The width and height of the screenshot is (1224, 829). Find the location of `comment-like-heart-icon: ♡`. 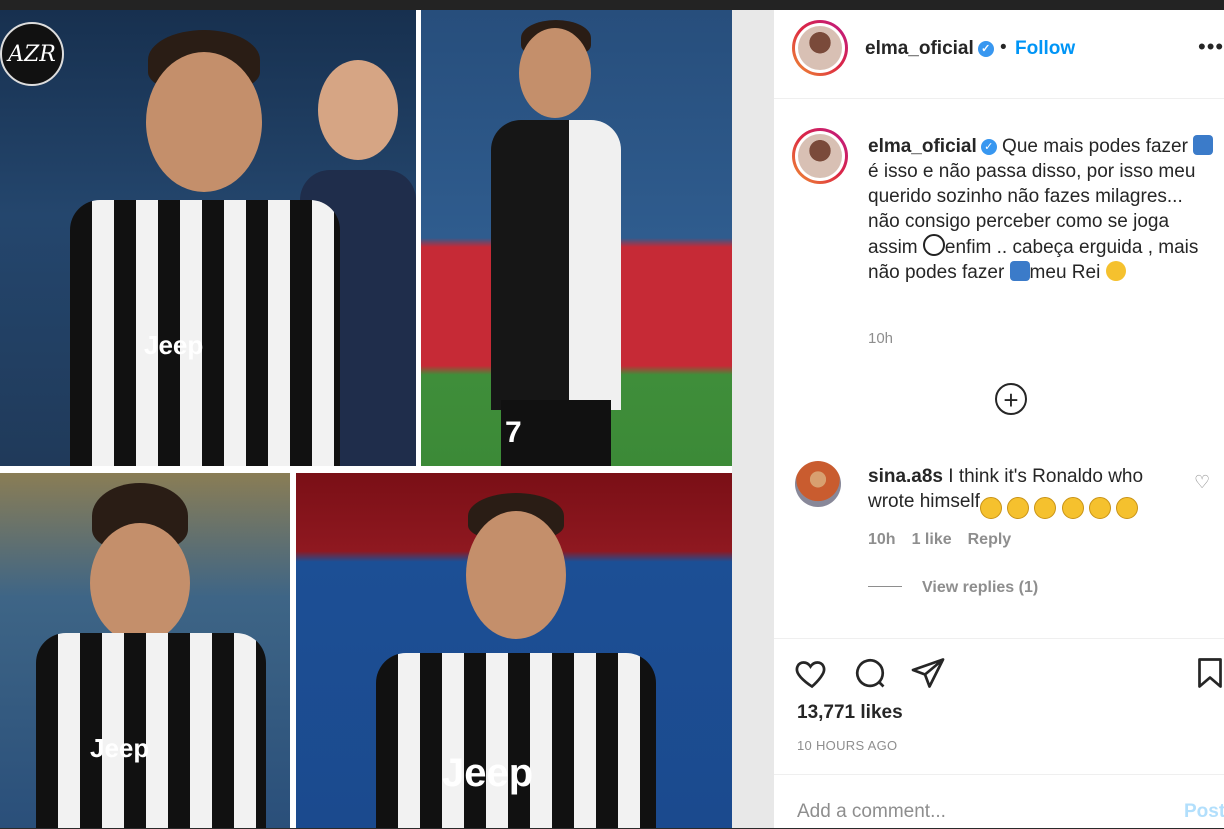

comment-like-heart-icon: ♡ is located at coordinates (1202, 482).